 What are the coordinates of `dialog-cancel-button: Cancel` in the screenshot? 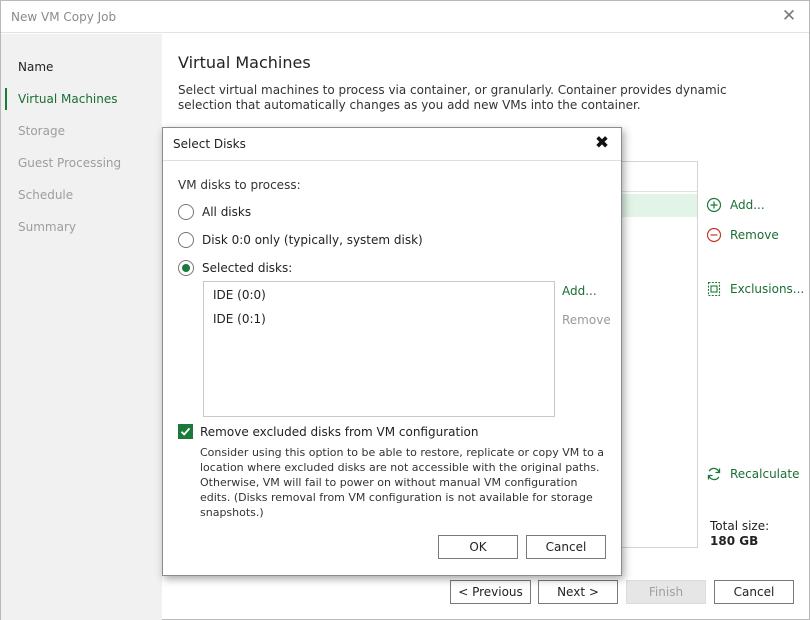 It's located at (566, 547).